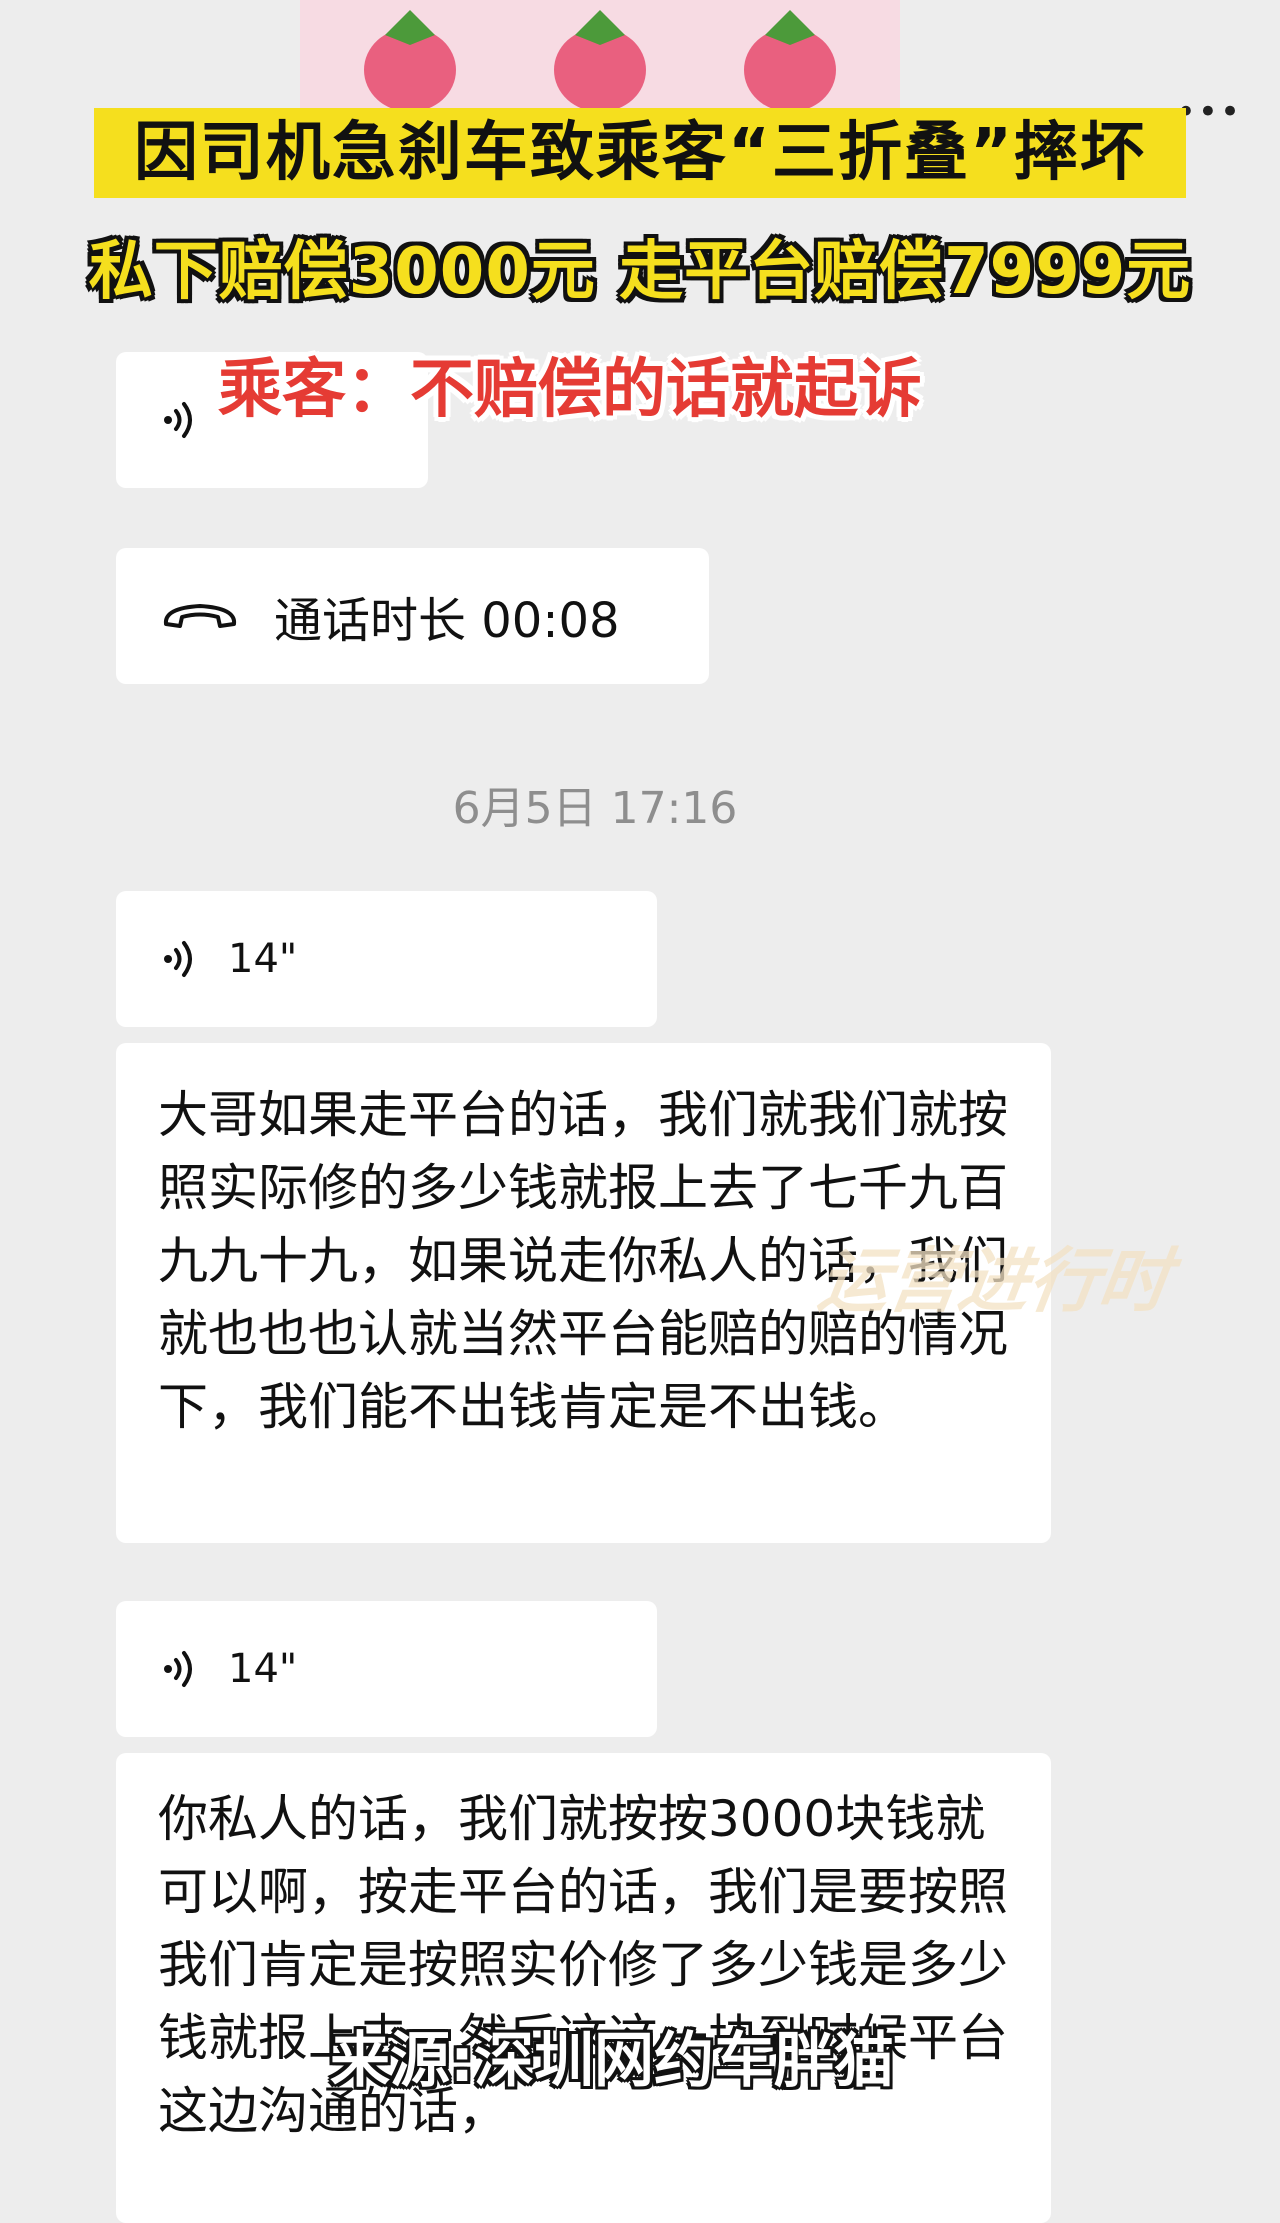 The height and width of the screenshot is (2223, 1280). What do you see at coordinates (570, 390) in the screenshot?
I see `headline-line-3: 乘客：不赔偿的话就起诉` at bounding box center [570, 390].